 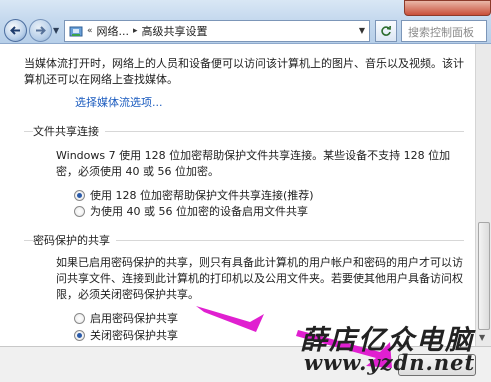 I want to click on refresh-button, so click(x=386, y=31).